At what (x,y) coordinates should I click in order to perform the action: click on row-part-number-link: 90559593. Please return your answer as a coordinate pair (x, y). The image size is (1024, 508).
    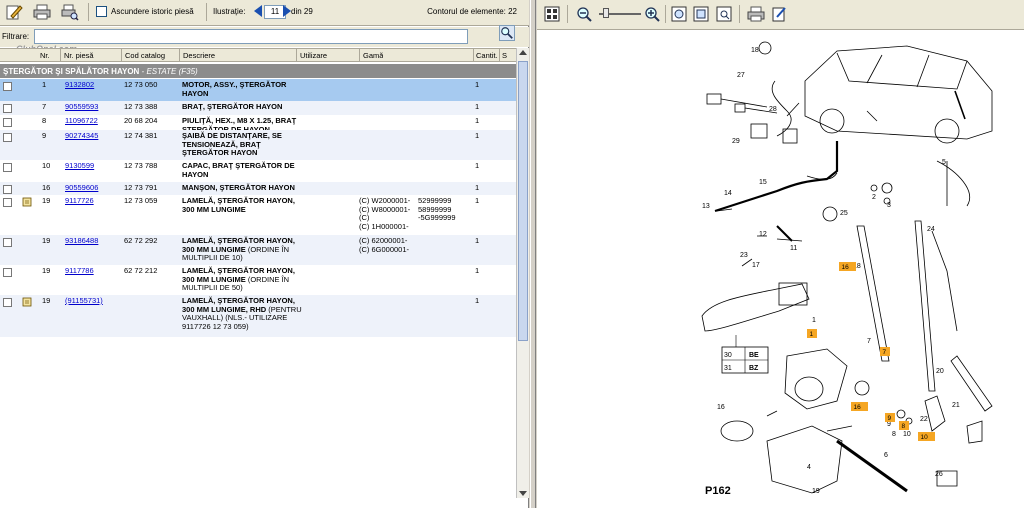
    Looking at the image, I should click on (81, 107).